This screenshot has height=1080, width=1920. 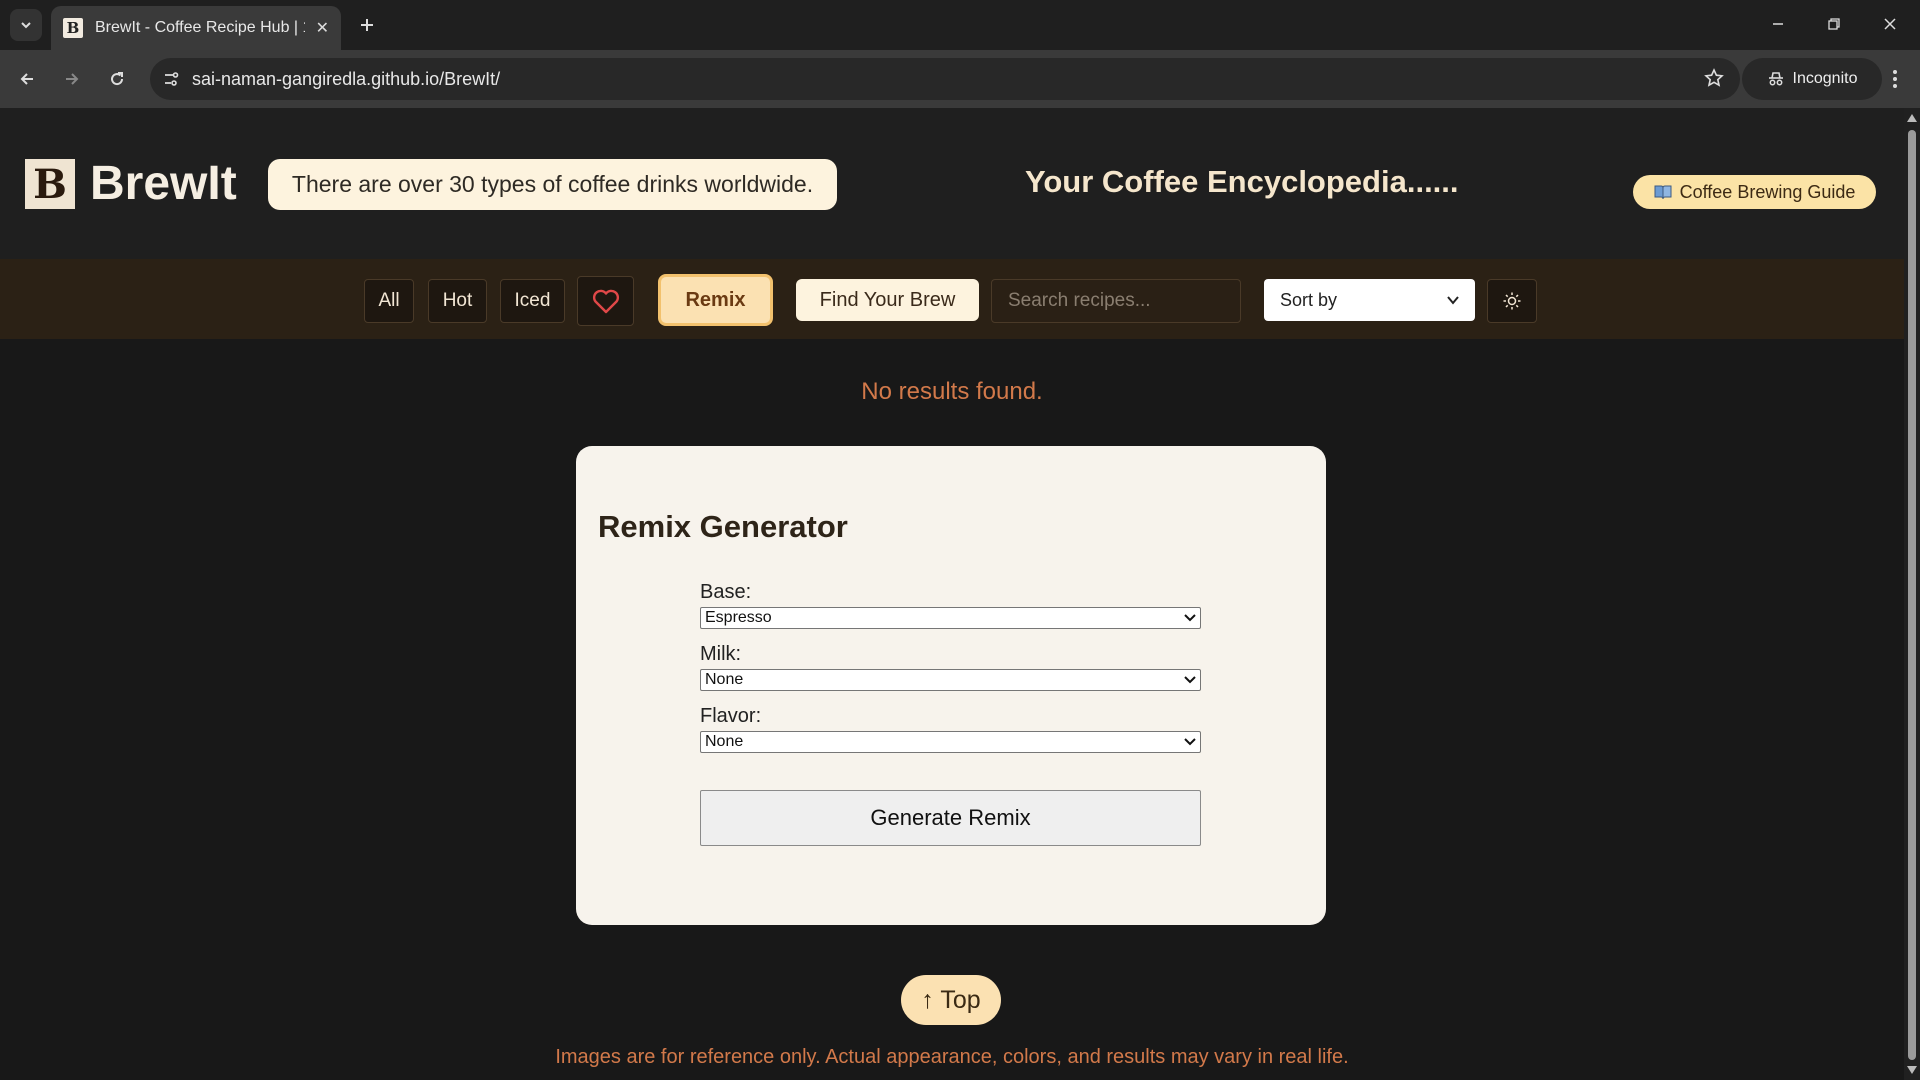 I want to click on browser-tab: B BrewIt - Coffee Recipe Hub | 17/ ✕, so click(x=196, y=28).